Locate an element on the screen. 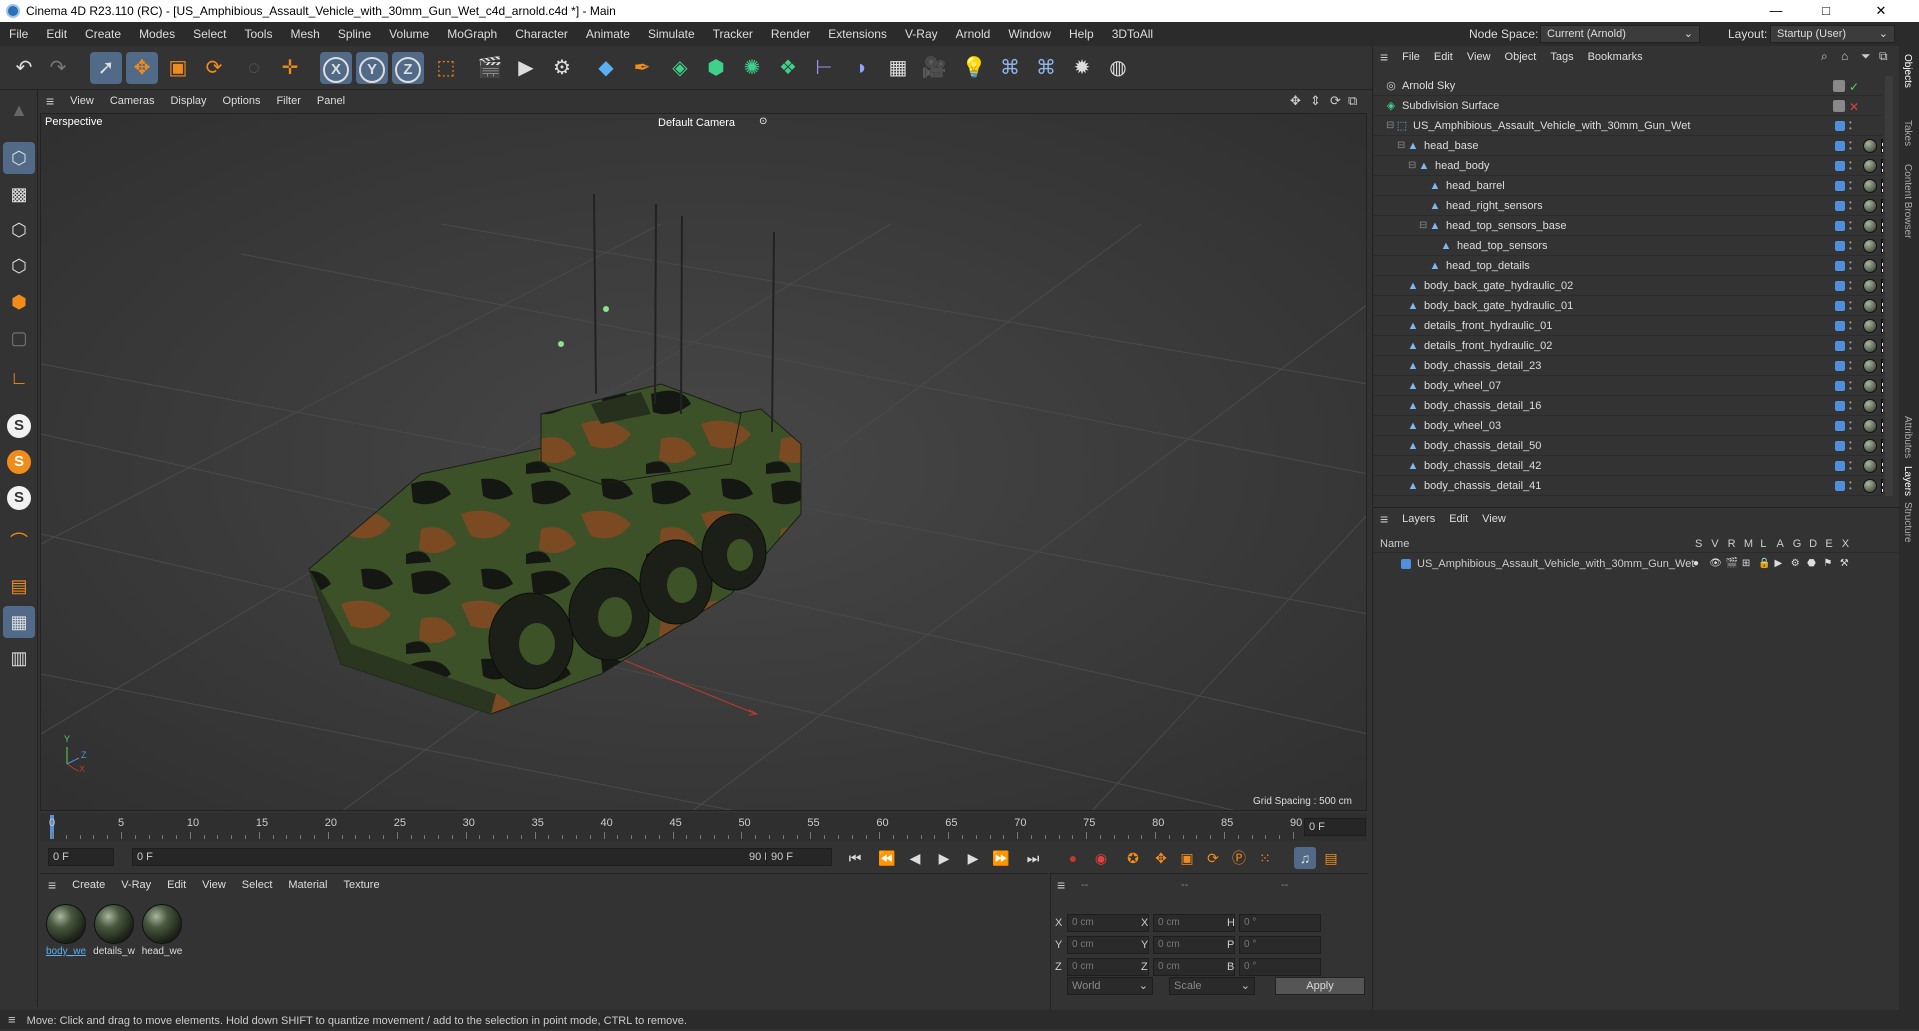 Image resolution: width=1919 pixels, height=1031 pixels. object-tree-row: ▲ body_chassis_detail_16 • • is located at coordinates (1628, 406).